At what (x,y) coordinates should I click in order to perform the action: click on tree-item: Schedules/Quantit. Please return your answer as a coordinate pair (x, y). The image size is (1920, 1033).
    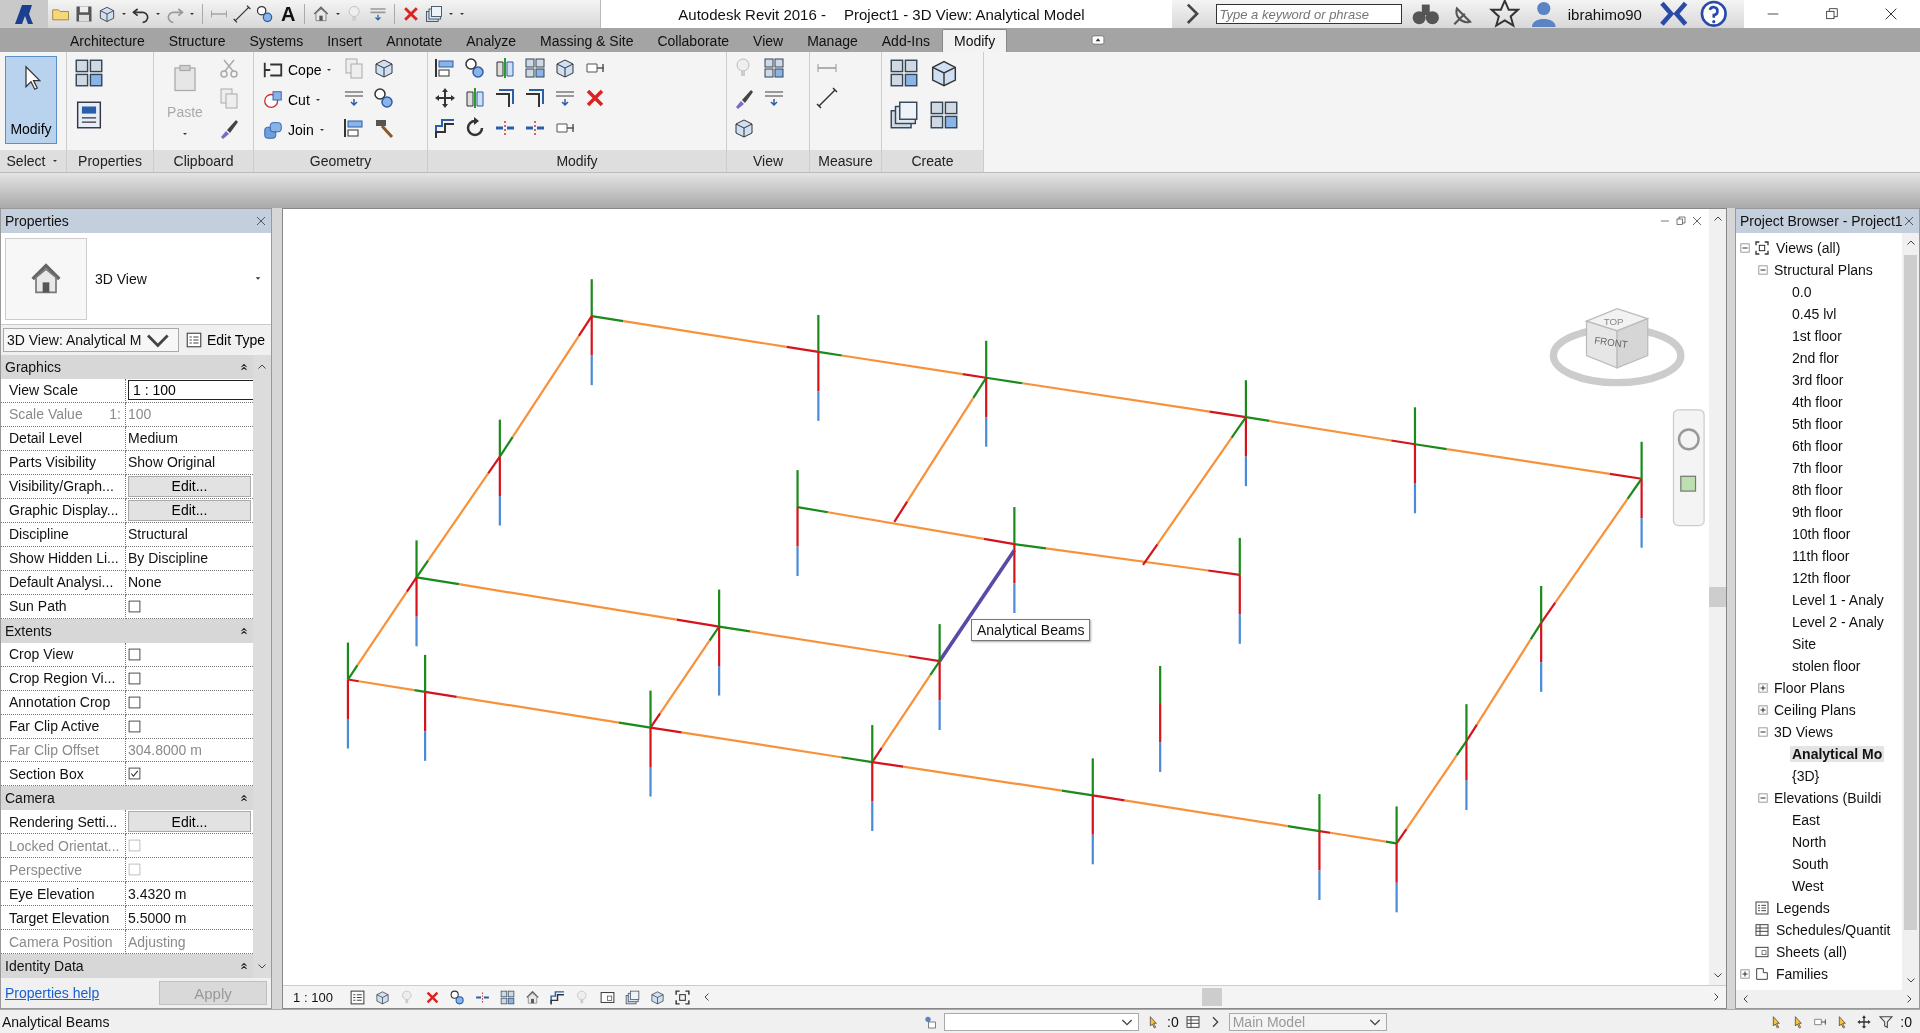
    Looking at the image, I should click on (1833, 930).